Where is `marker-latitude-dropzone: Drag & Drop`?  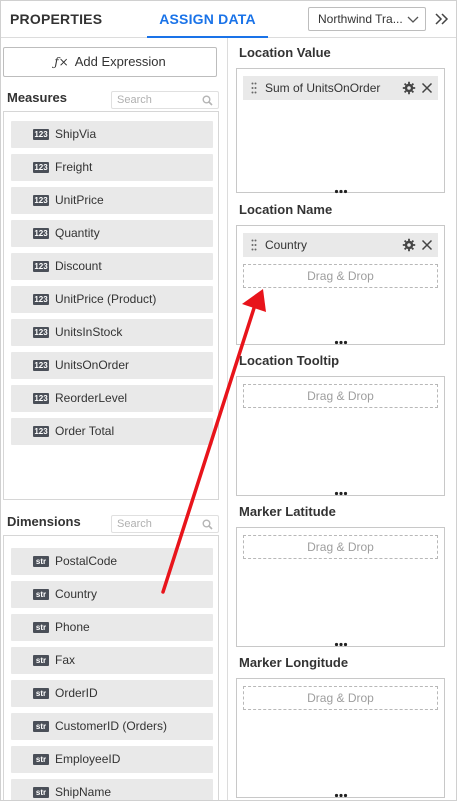 marker-latitude-dropzone: Drag & Drop is located at coordinates (340, 587).